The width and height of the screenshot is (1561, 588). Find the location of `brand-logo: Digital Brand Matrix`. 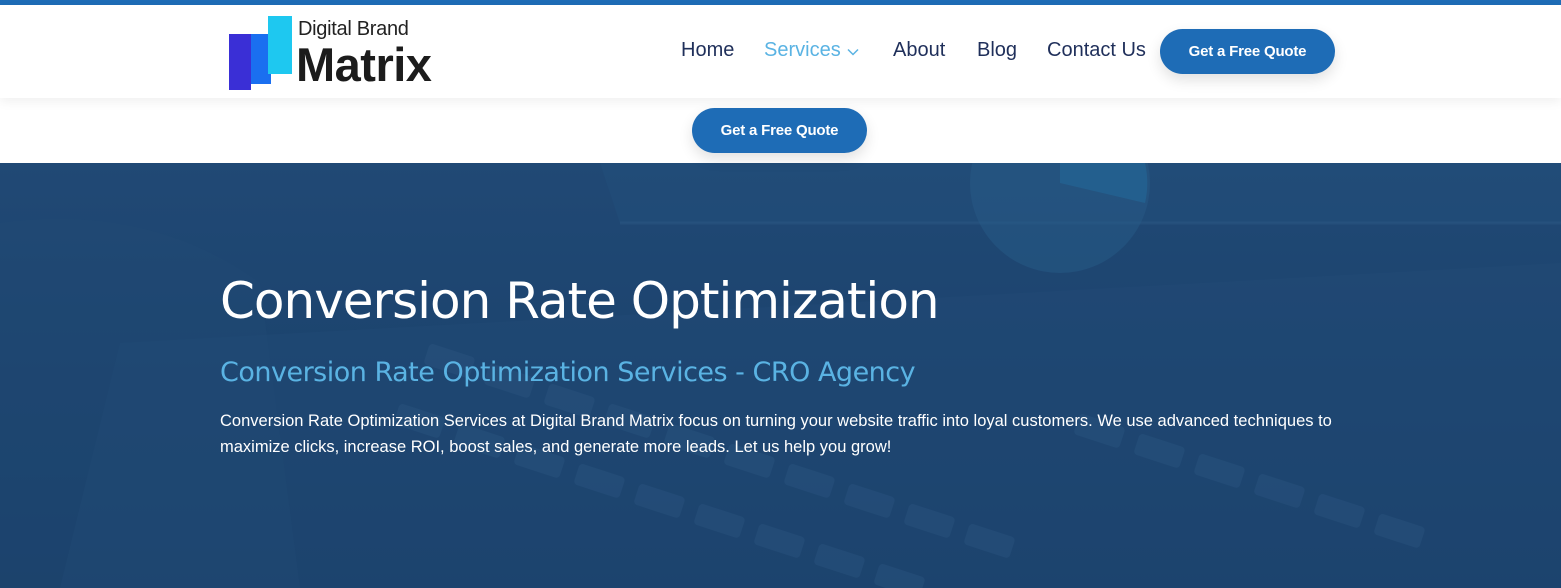

brand-logo: Digital Brand Matrix is located at coordinates (348, 54).